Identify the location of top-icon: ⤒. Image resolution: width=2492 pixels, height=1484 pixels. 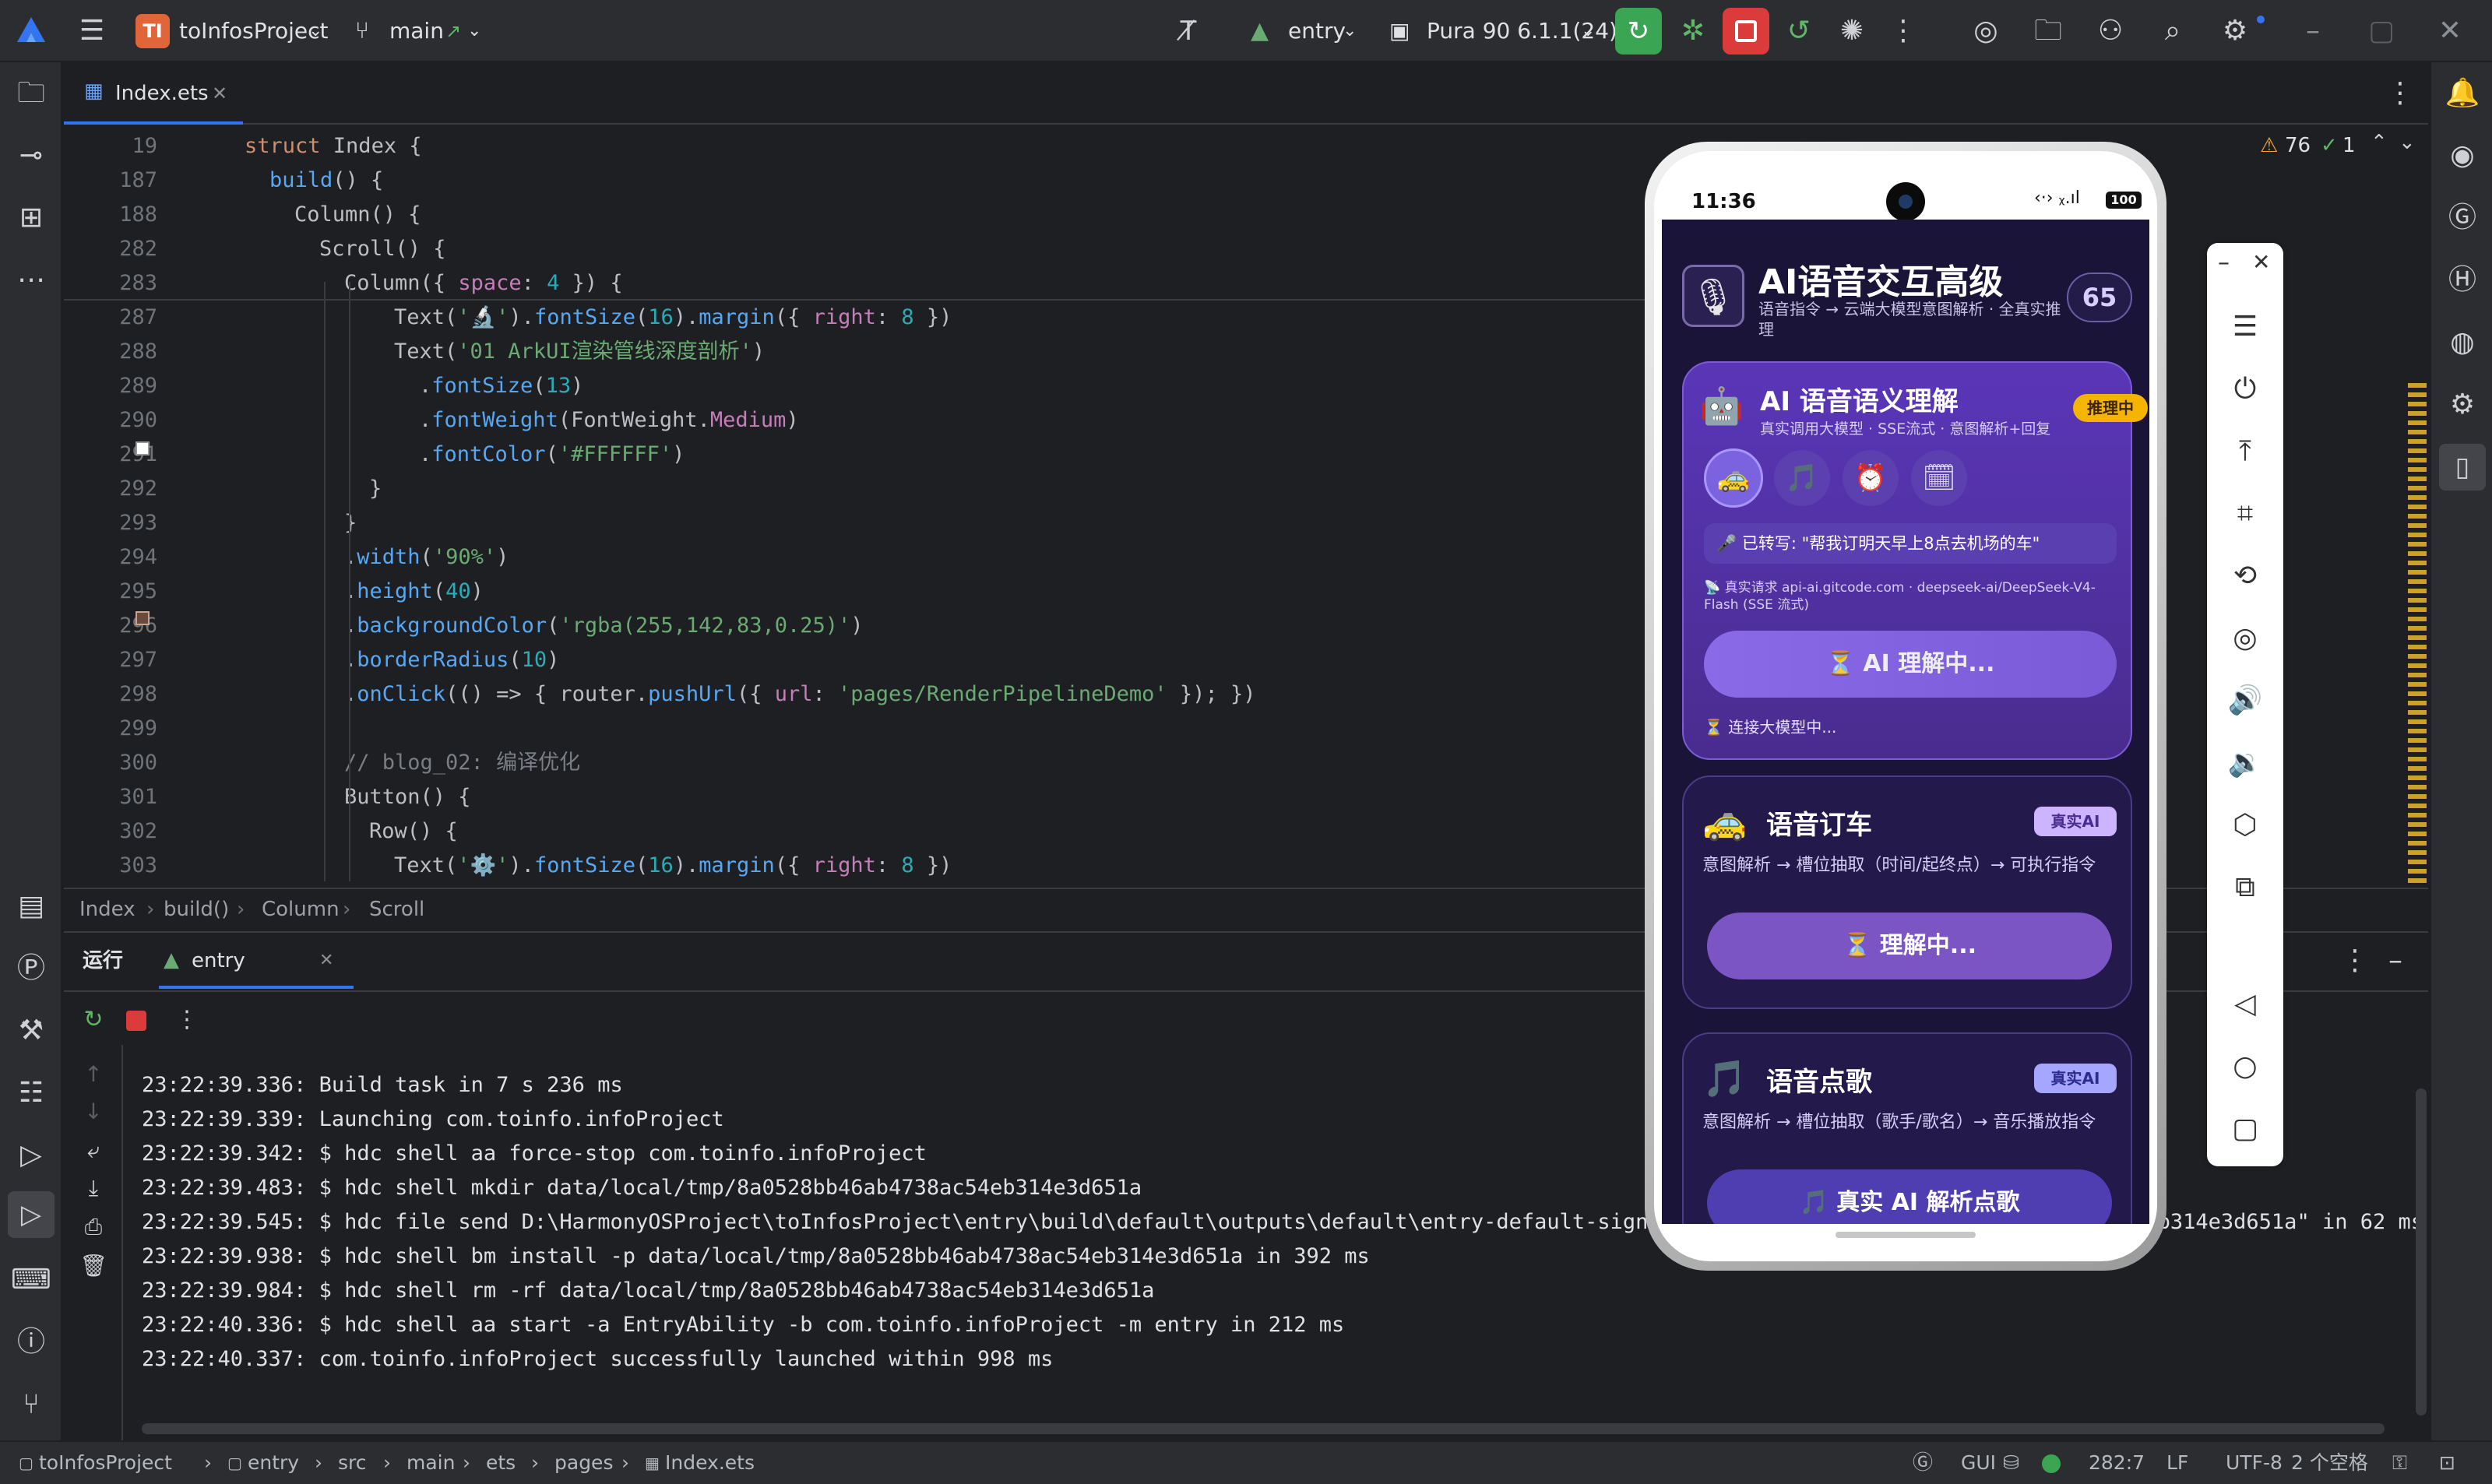
(2245, 451).